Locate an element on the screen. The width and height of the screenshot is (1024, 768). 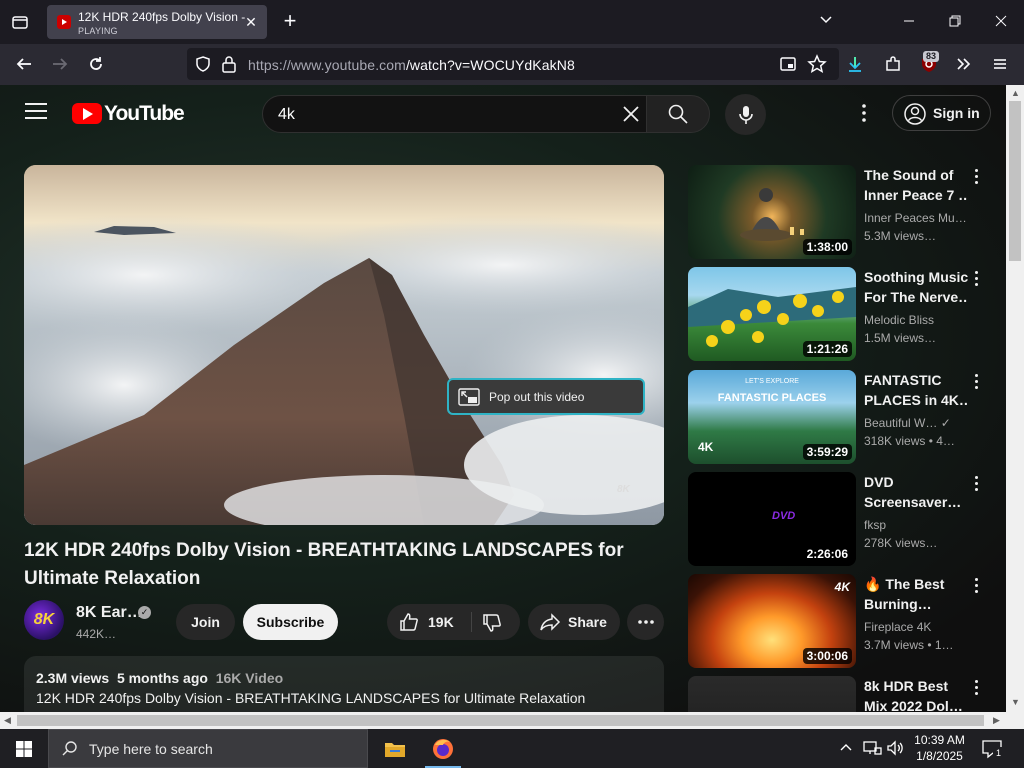
scroll-left-arrow-icon: ◀ is located at coordinates (7, 720).